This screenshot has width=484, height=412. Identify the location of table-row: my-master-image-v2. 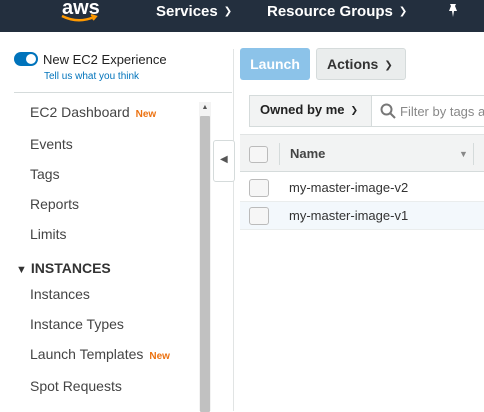
(362, 188).